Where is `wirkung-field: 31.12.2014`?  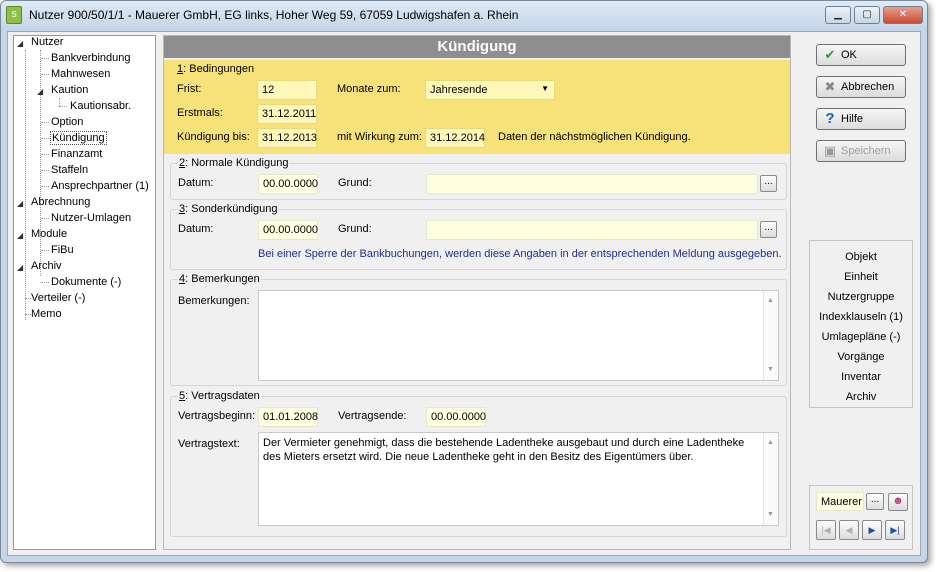 wirkung-field: 31.12.2014 is located at coordinates (455, 138).